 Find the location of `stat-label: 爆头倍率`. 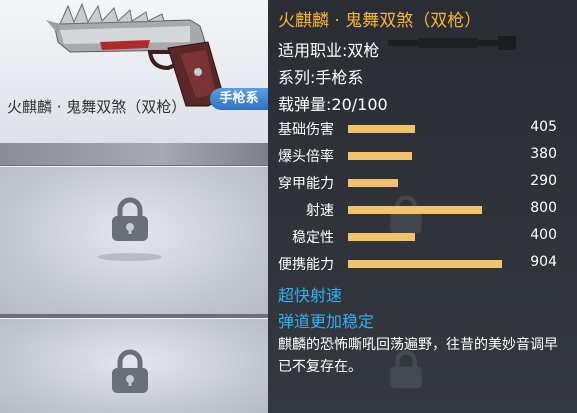

stat-label: 爆头倍率 is located at coordinates (306, 157).